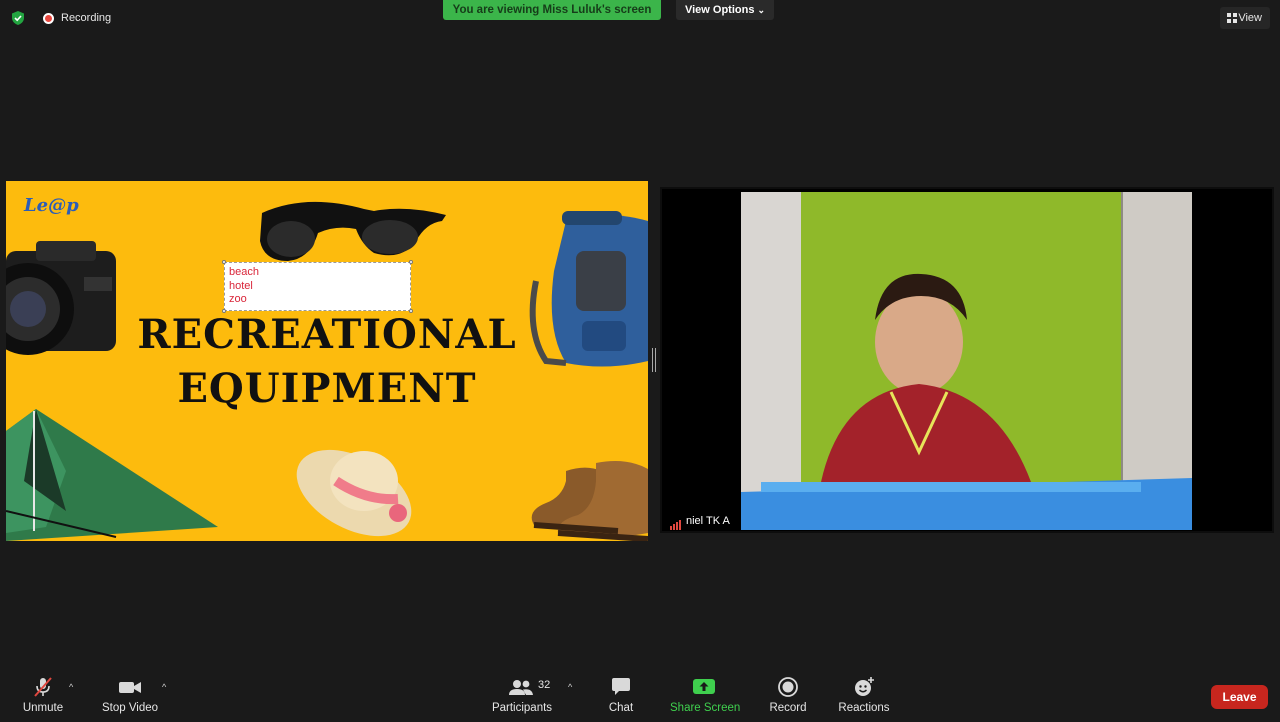 This screenshot has height=722, width=1280. Describe the element at coordinates (544, 685) in the screenshot. I see `participants-count: 32` at that location.